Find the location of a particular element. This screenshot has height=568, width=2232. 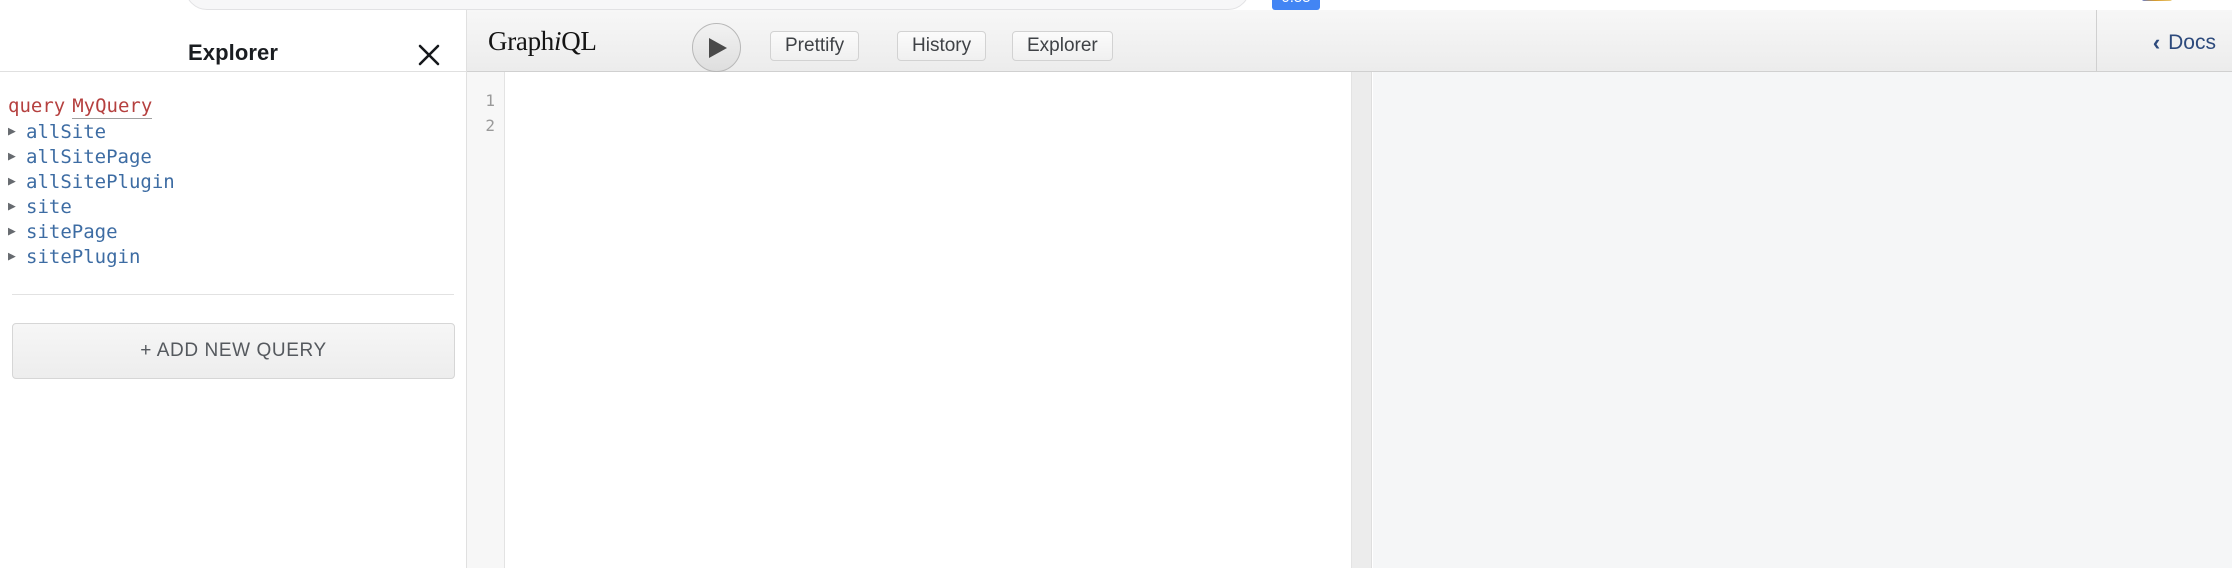

clipped-top-strip: 0.55 is located at coordinates (1116, 5).